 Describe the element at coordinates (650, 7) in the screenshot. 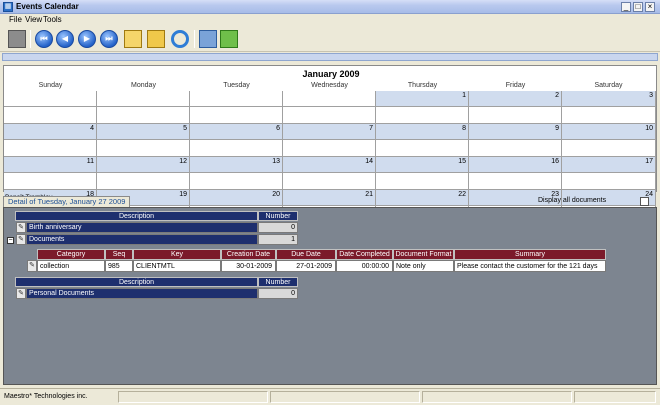

I see `close-button: ×` at that location.